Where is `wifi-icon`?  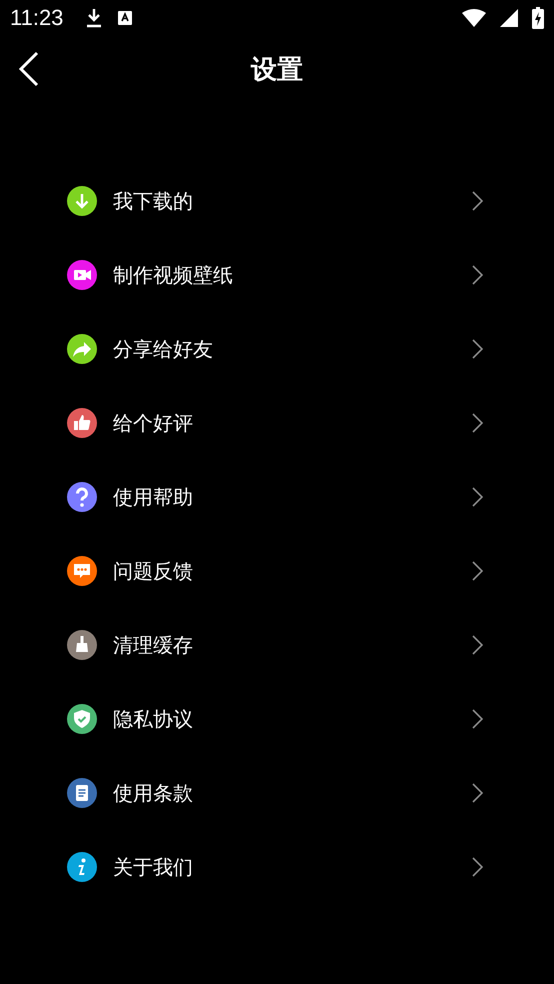 wifi-icon is located at coordinates (474, 18).